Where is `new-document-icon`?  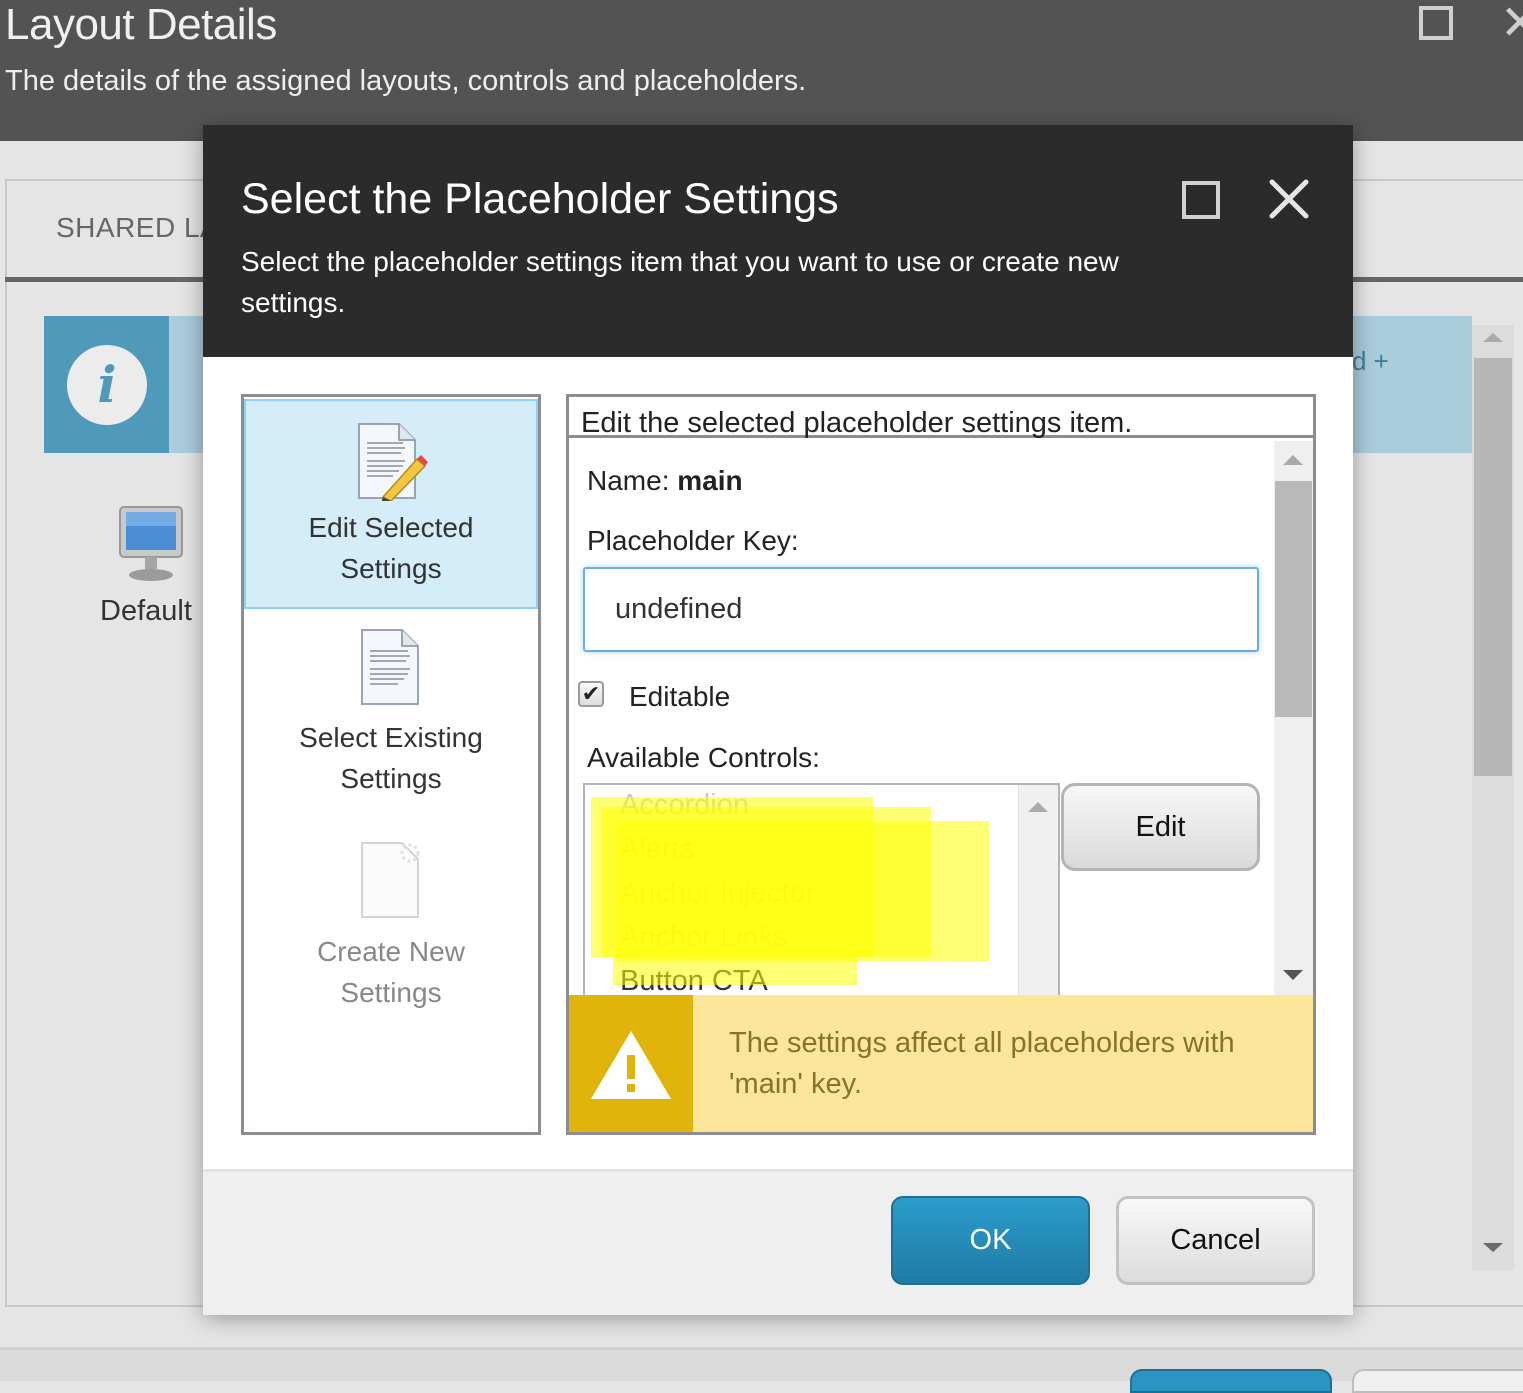 new-document-icon is located at coordinates (390, 880).